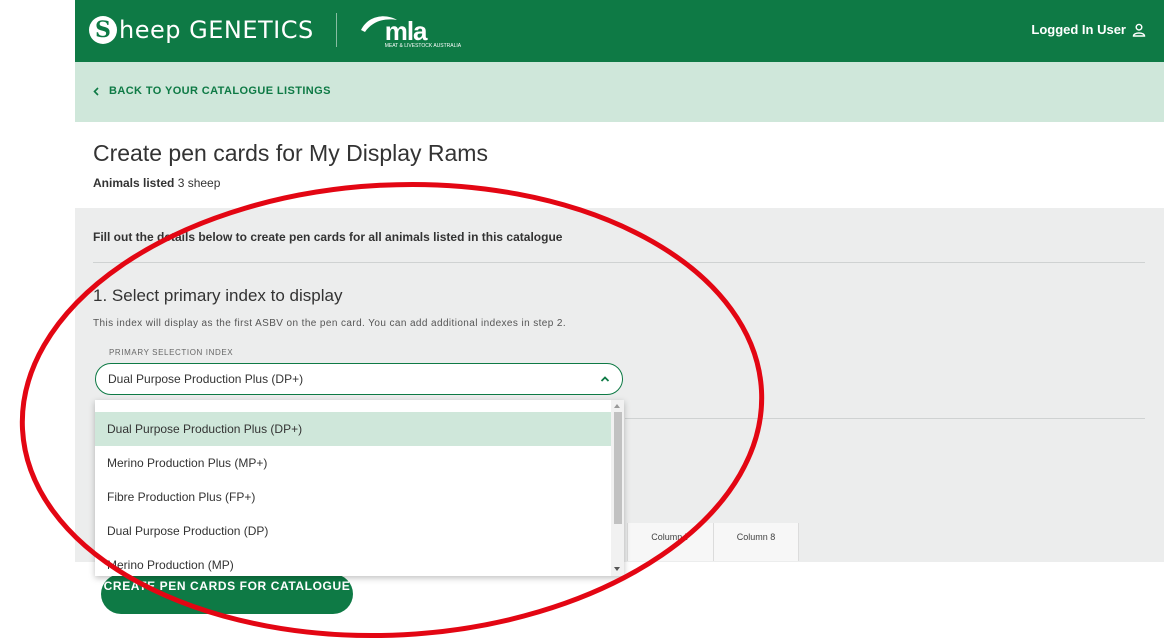  I want to click on brand-letter: S, so click(103, 30).